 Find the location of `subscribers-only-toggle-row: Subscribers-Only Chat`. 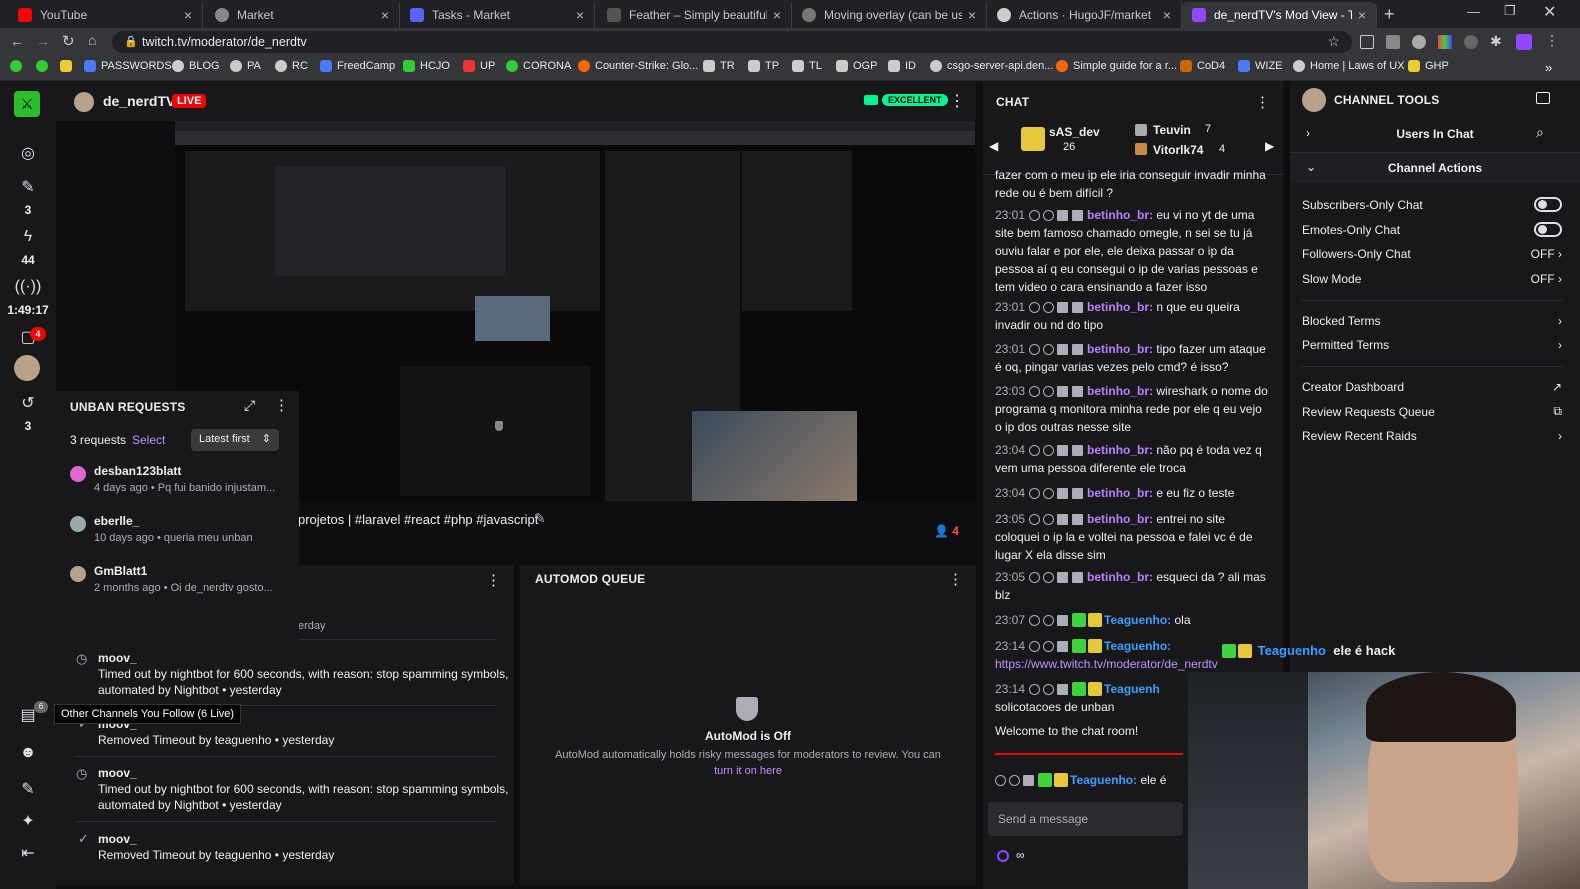

subscribers-only-toggle-row: Subscribers-Only Chat is located at coordinates (1432, 204).